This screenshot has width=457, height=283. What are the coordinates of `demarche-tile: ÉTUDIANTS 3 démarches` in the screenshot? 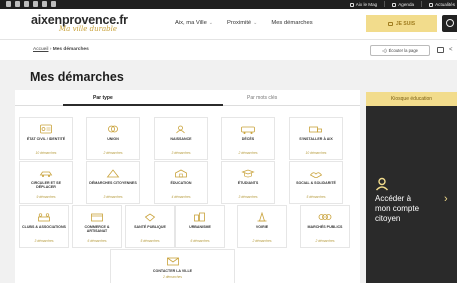 It's located at (248, 182).